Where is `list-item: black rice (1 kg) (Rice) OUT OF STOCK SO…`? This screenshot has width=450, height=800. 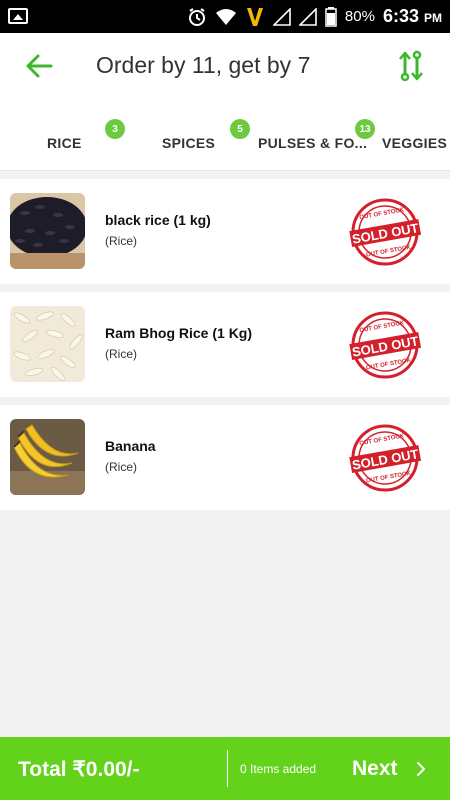
list-item: black rice (1 kg) (Rice) OUT OF STOCK SO… is located at coordinates (225, 231).